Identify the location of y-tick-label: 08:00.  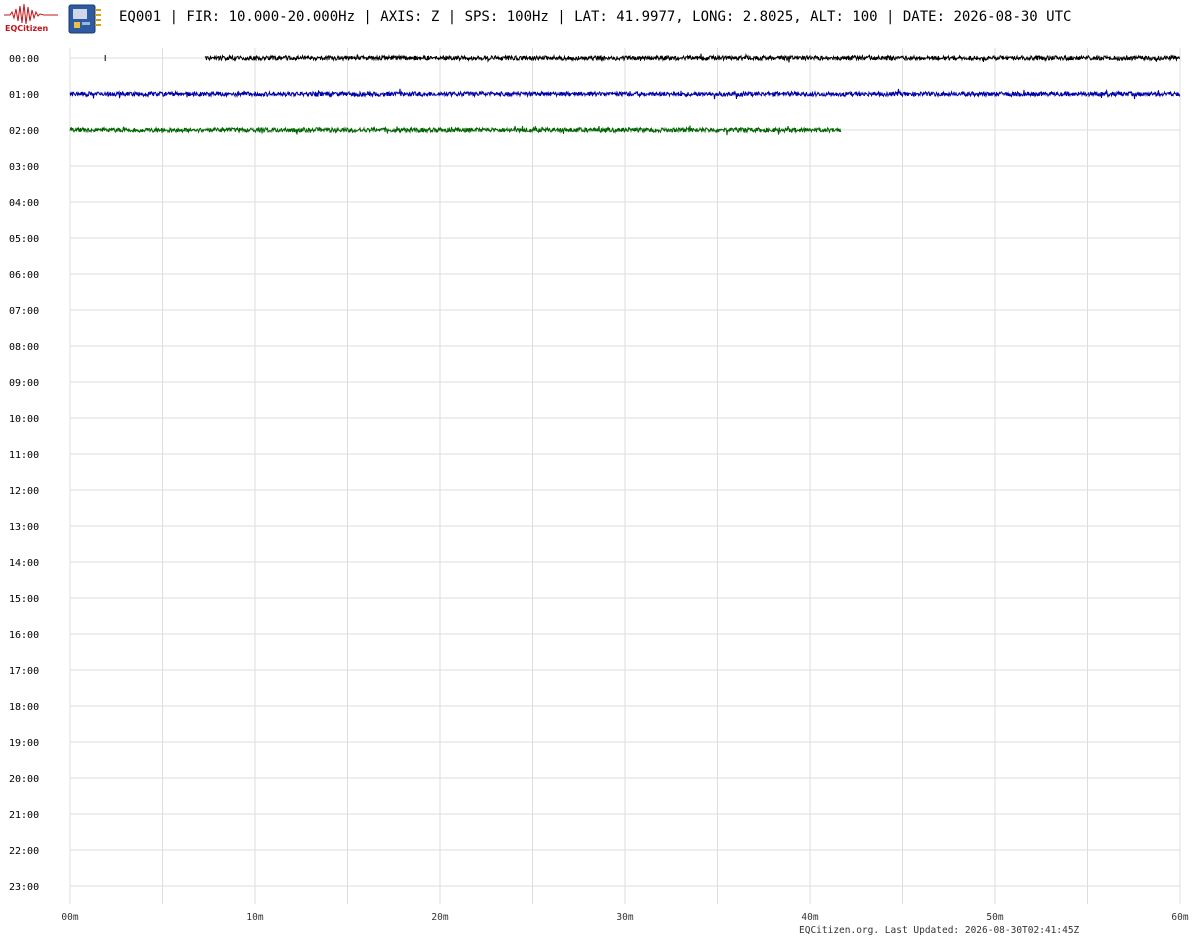
(24, 347).